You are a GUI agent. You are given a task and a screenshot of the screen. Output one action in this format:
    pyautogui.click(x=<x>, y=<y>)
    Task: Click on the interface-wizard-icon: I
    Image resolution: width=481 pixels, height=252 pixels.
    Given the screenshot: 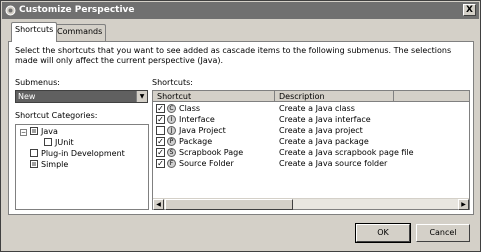 What is the action you would take?
    pyautogui.click(x=171, y=119)
    